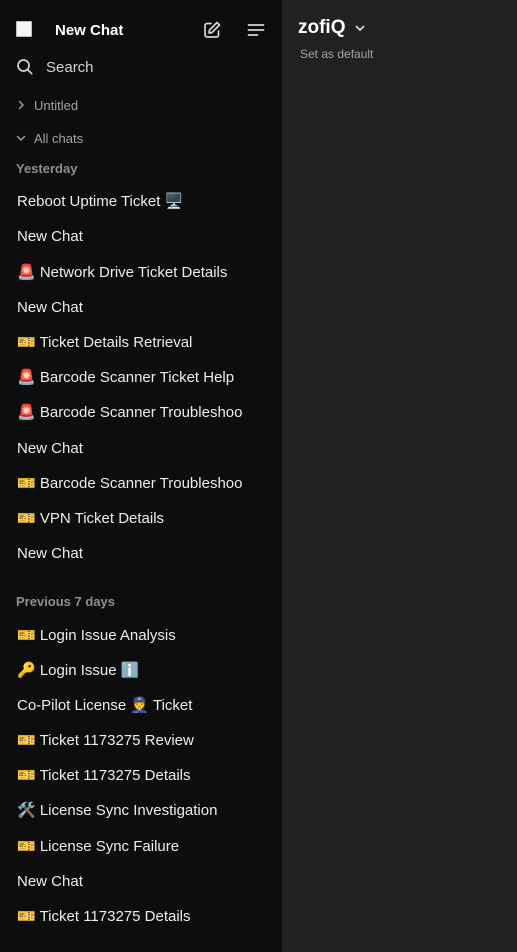 This screenshot has width=517, height=952. What do you see at coordinates (146, 519) in the screenshot?
I see `chat-item: 🎫 VPN Ticket Details` at bounding box center [146, 519].